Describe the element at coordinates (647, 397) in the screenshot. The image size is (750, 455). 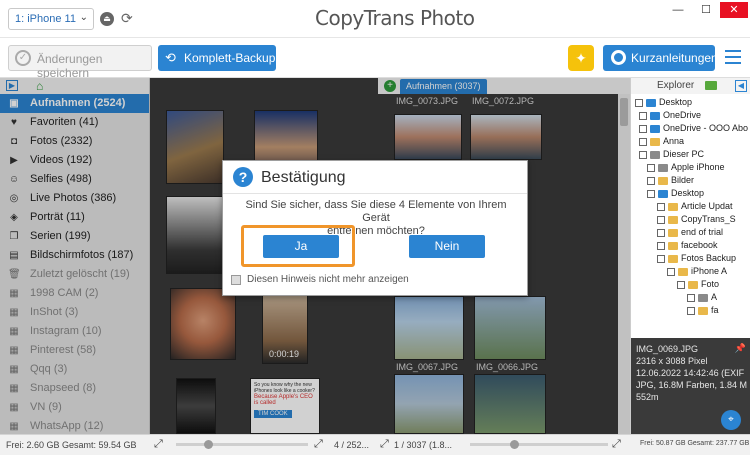
I see `info-distance: 552m` at that location.